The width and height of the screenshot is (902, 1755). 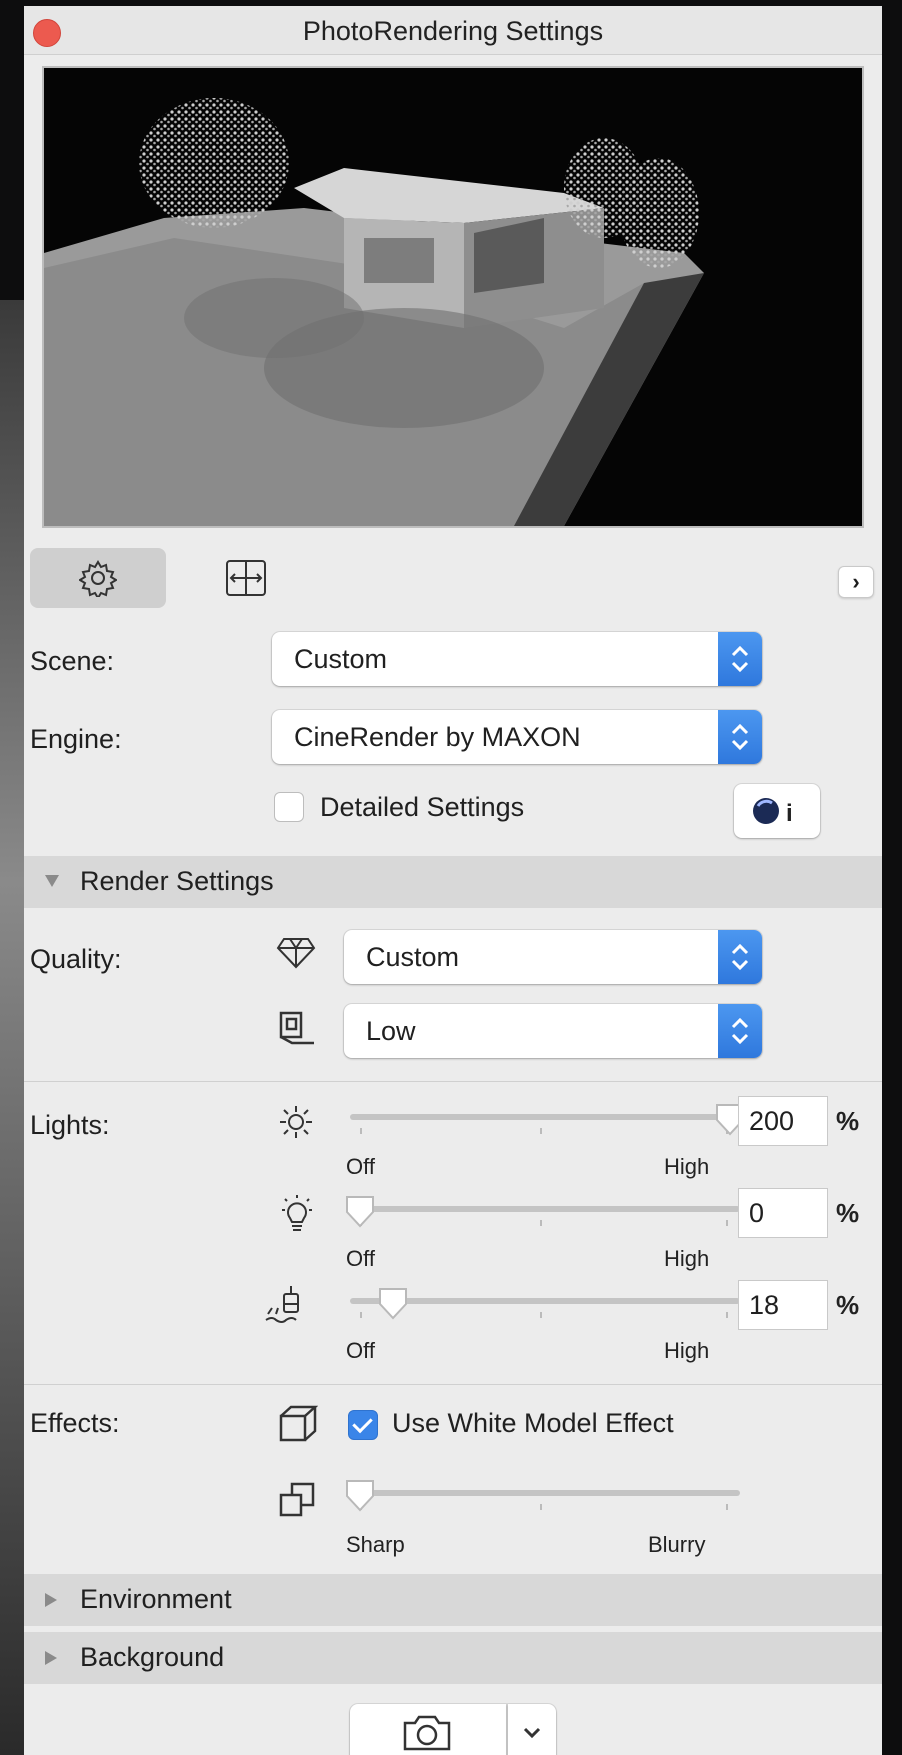 I want to click on sun-value: 200, so click(x=772, y=1121).